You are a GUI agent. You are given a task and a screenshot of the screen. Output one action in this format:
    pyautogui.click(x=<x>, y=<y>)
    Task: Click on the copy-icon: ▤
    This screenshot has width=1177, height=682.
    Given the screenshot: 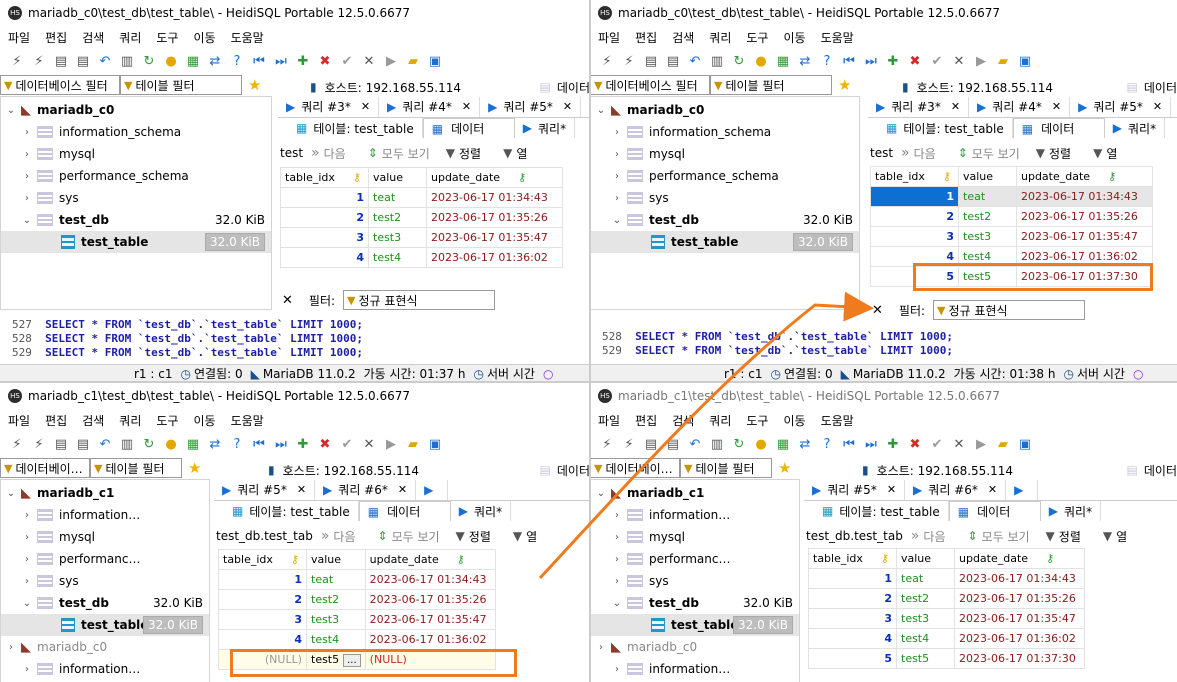 What is the action you would take?
    pyautogui.click(x=651, y=444)
    